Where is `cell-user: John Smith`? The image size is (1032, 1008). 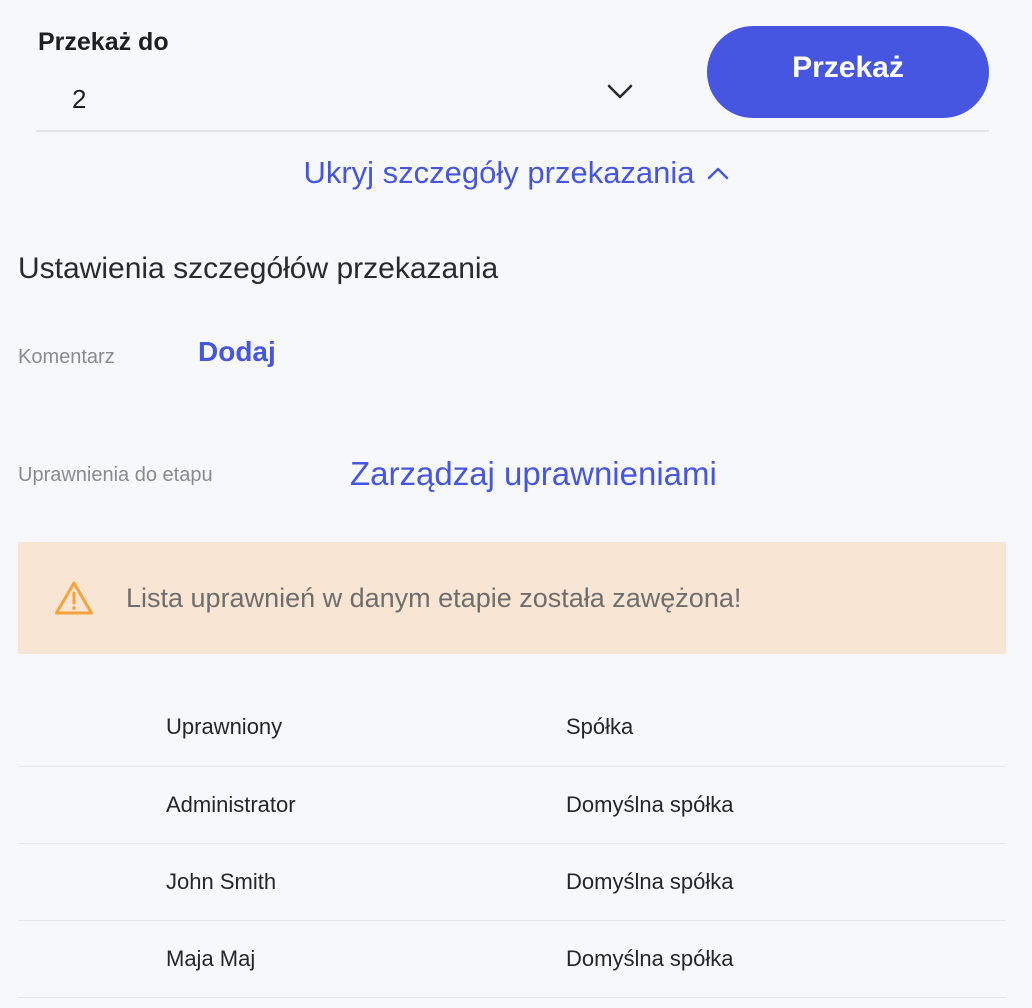 cell-user: John Smith is located at coordinates (221, 881).